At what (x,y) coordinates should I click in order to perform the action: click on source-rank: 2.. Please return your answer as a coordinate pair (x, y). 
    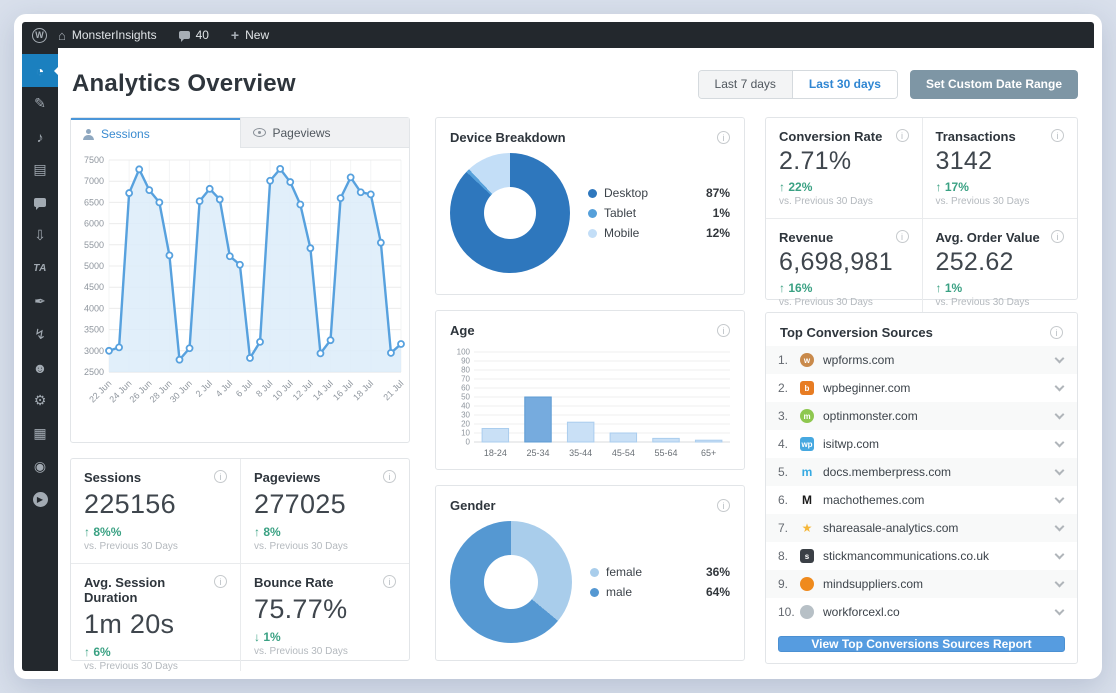
    Looking at the image, I should click on (783, 388).